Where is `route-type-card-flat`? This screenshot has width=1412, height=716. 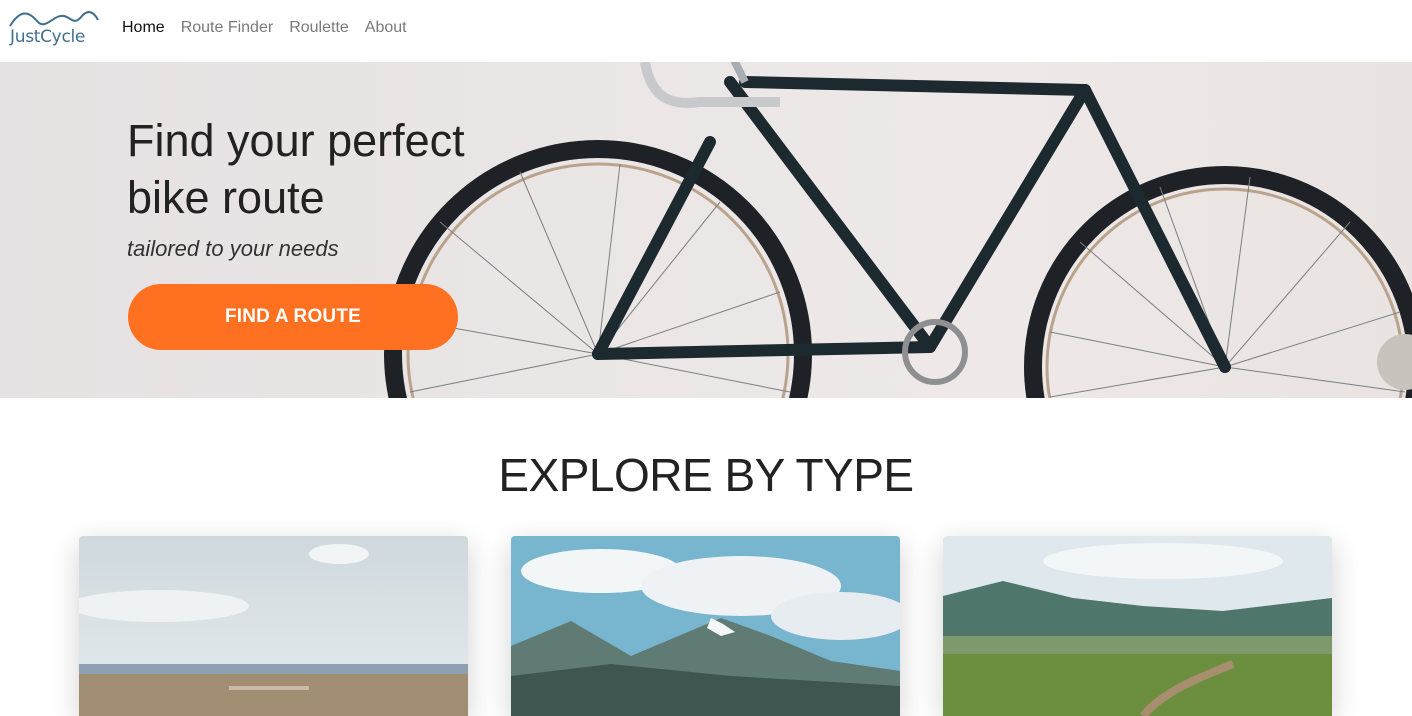
route-type-card-flat is located at coordinates (273, 626).